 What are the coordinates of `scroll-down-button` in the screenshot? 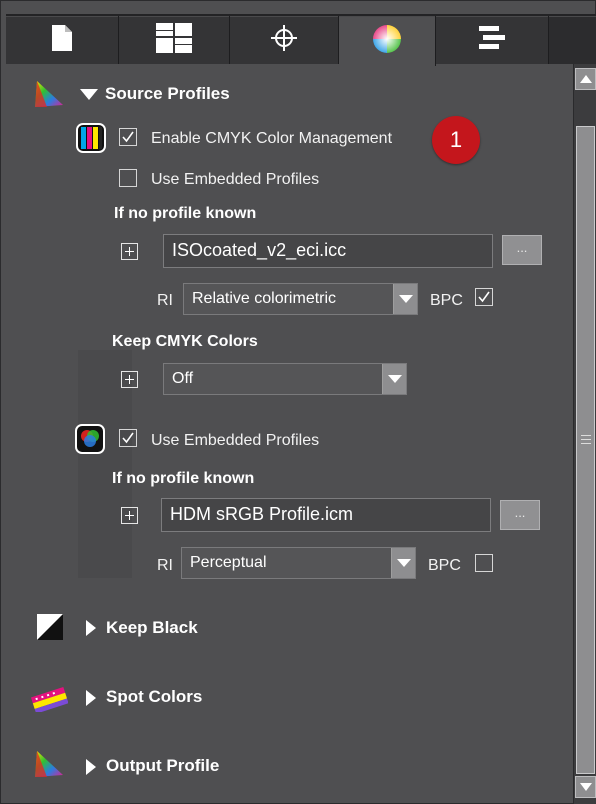 It's located at (585, 787).